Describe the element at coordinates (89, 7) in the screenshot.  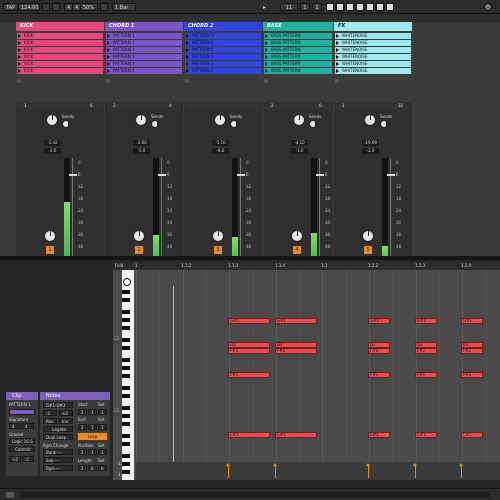
I see `zoom-field: 50%` at that location.